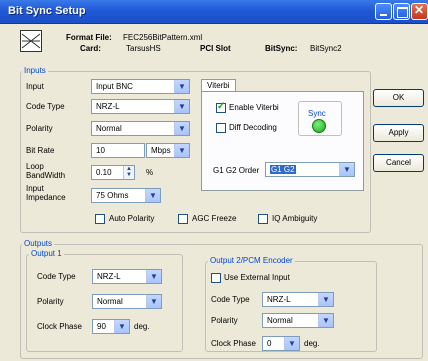  What do you see at coordinates (214, 218) in the screenshot?
I see `agc-freeze-label: AGC Freeze` at bounding box center [214, 218].